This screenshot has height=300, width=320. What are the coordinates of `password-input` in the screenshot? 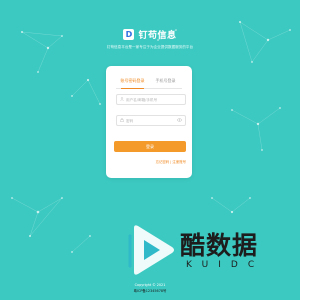 It's located at (151, 120).